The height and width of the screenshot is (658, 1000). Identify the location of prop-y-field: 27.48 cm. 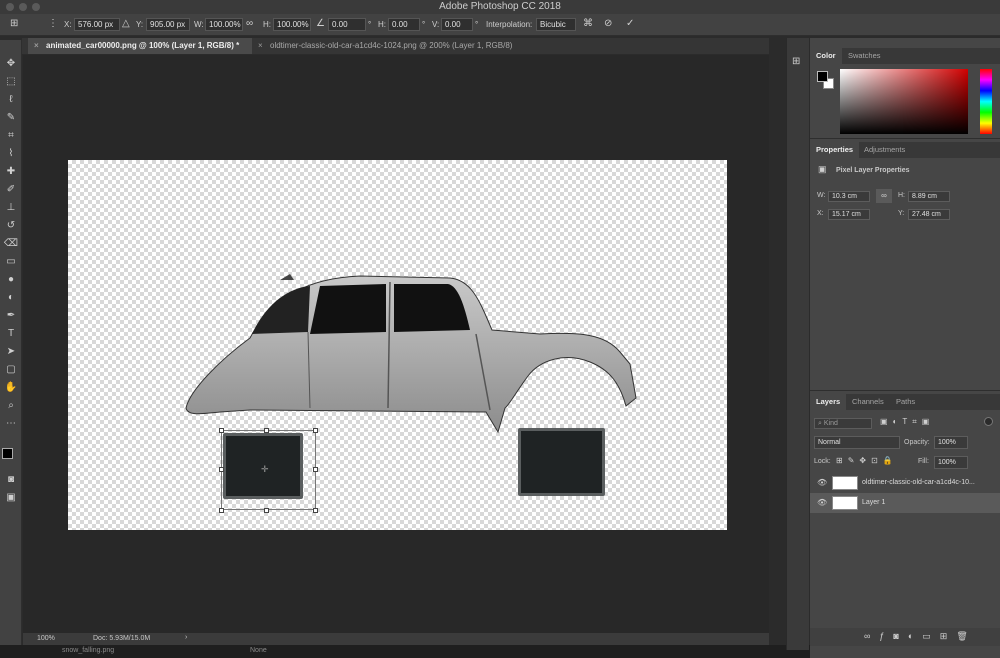
(929, 214).